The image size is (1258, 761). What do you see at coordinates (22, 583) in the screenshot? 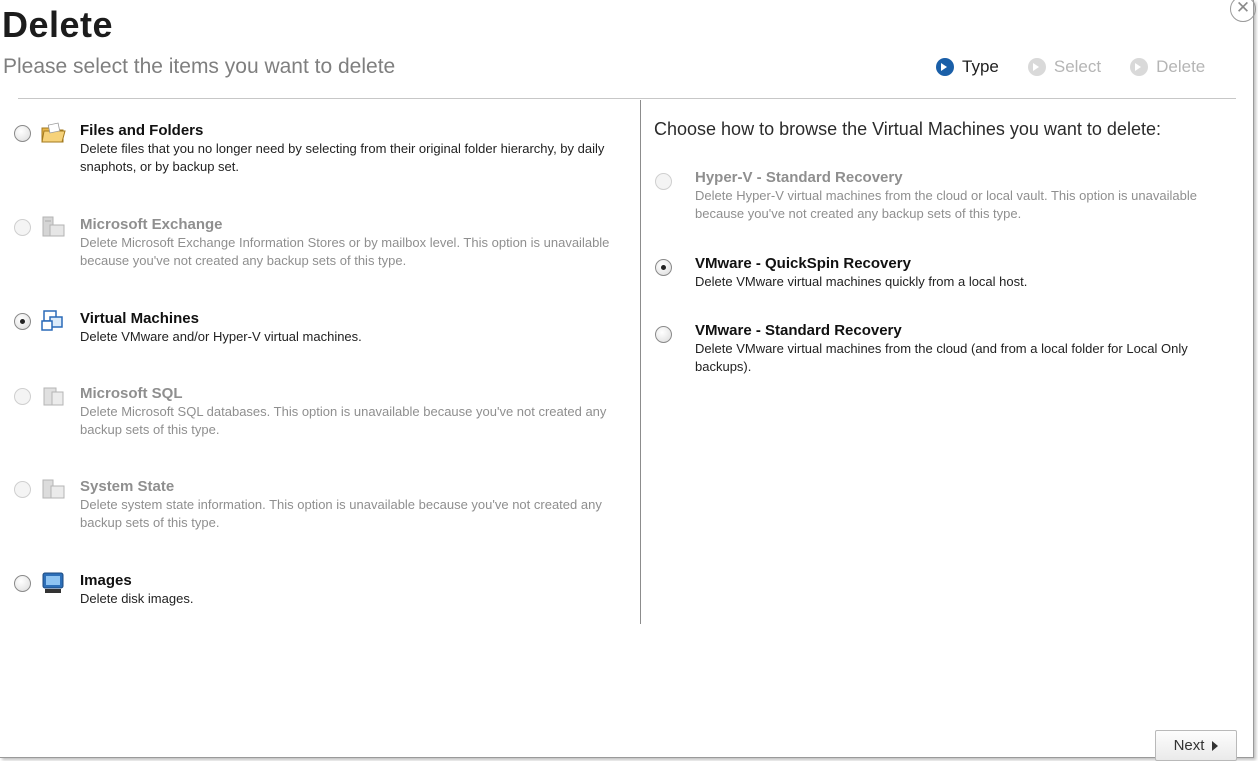
I see `radio-images` at bounding box center [22, 583].